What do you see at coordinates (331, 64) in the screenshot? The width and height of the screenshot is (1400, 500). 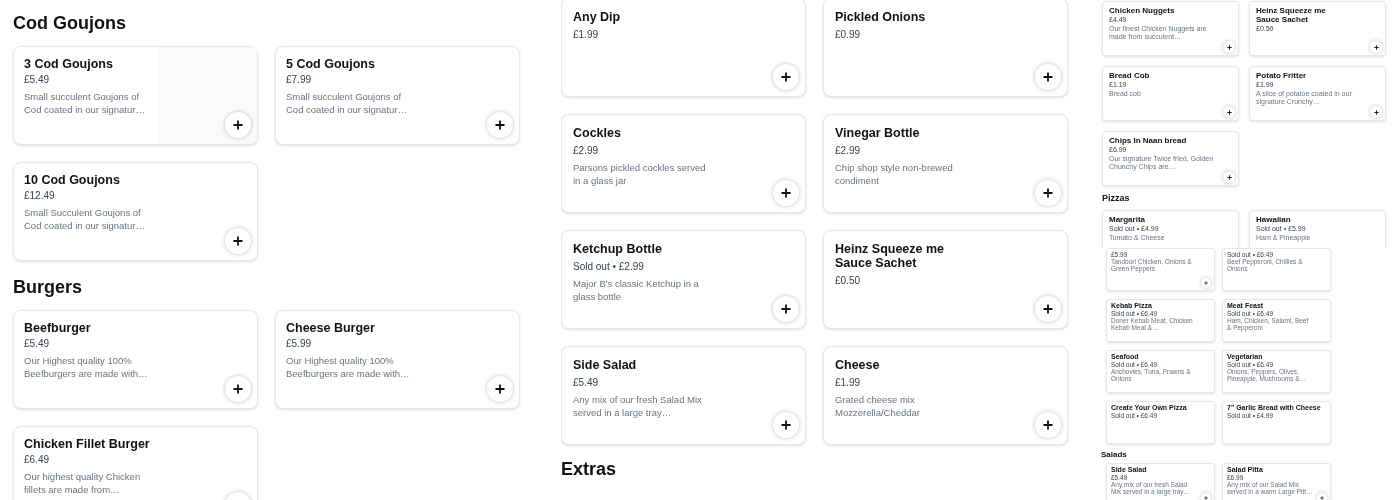 I see `item-name: 5 Cod Goujons` at bounding box center [331, 64].